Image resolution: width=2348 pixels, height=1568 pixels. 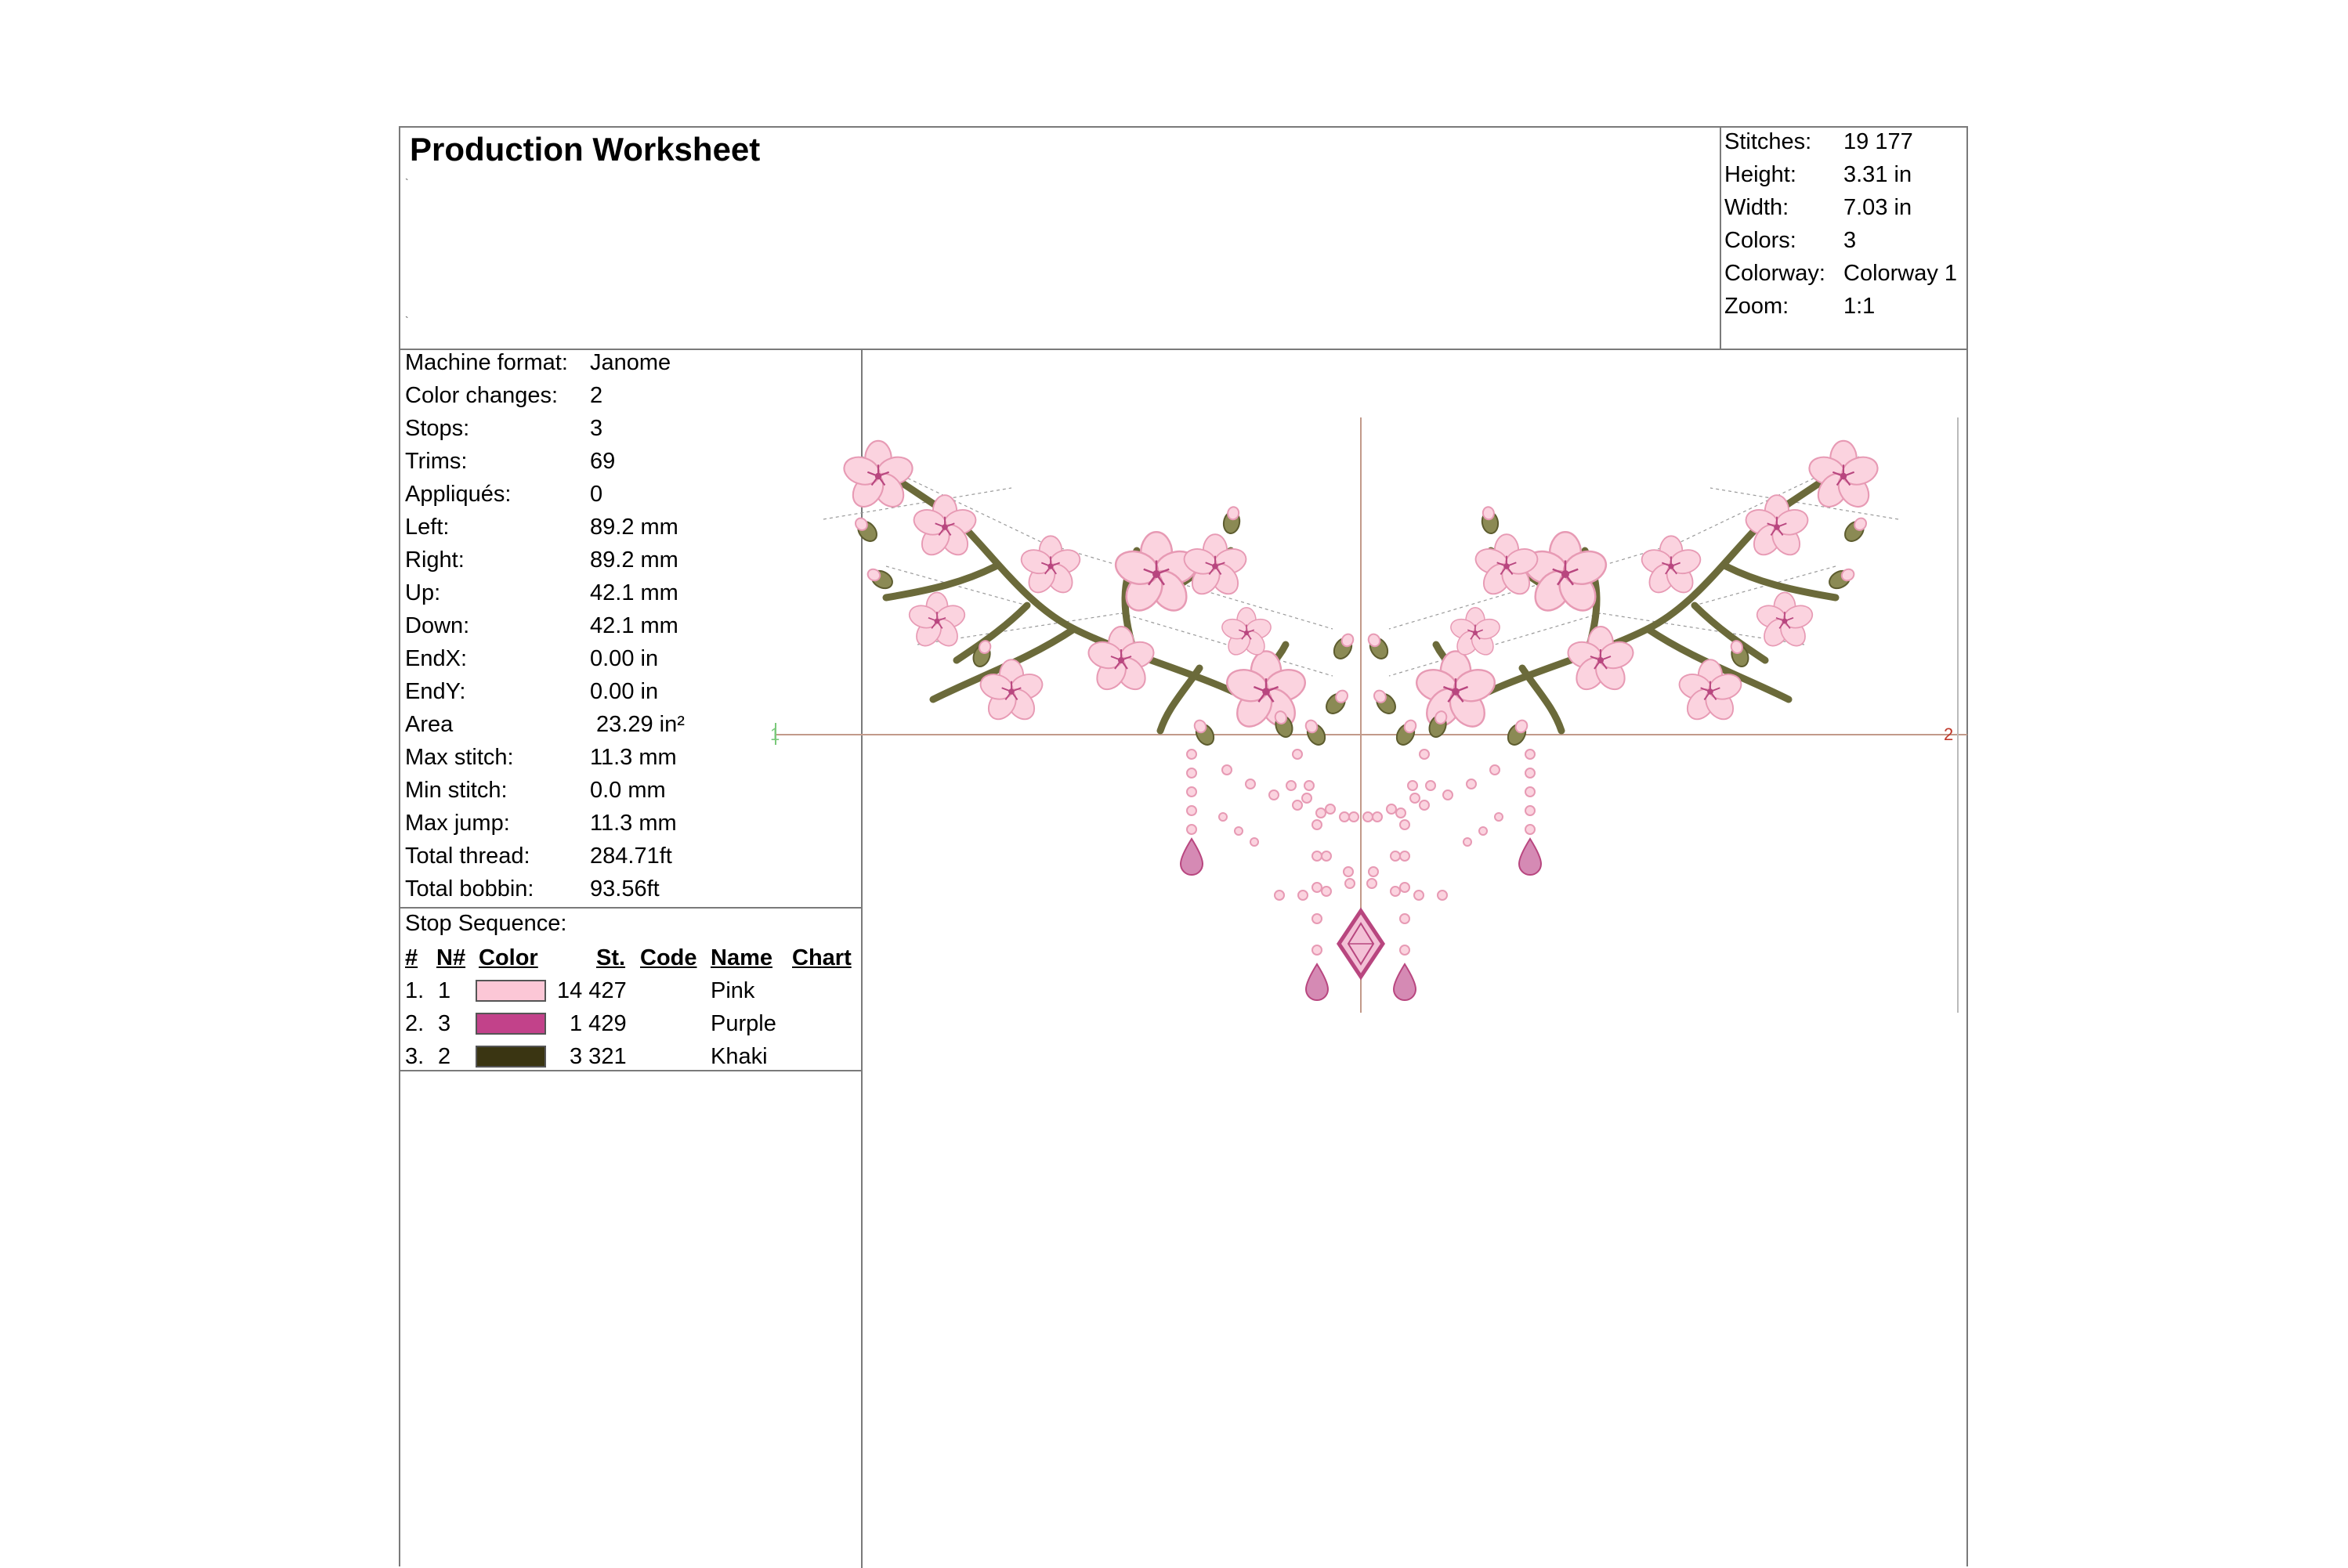 What do you see at coordinates (1949, 734) in the screenshot?
I see `axis-mark-right: 2` at bounding box center [1949, 734].